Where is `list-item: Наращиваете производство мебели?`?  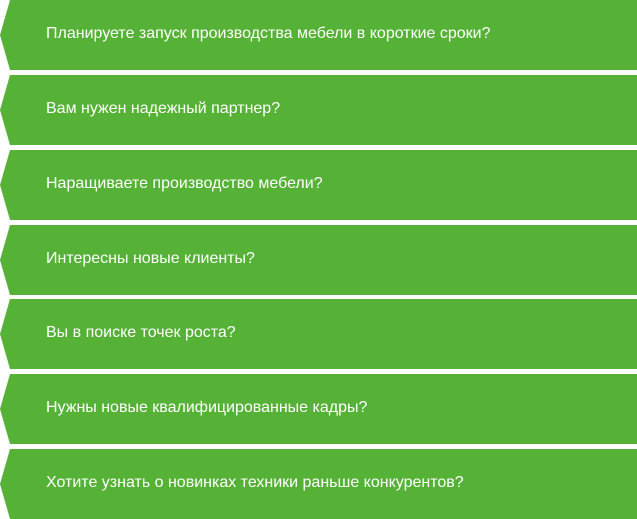
list-item: Наращиваете производство мебели? is located at coordinates (318, 185).